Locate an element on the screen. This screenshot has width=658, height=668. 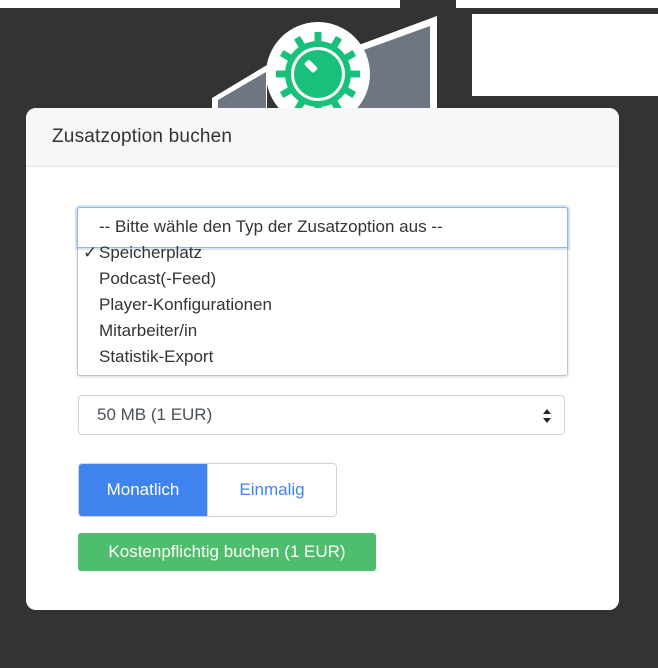
size-select-value: 50 MB (1 EUR) is located at coordinates (155, 414).